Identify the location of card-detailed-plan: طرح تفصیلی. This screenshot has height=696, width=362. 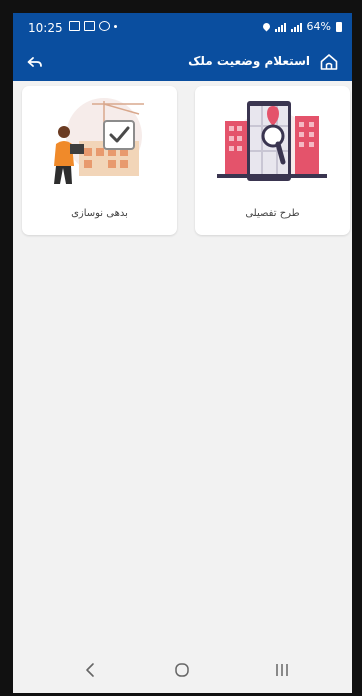
(272, 160).